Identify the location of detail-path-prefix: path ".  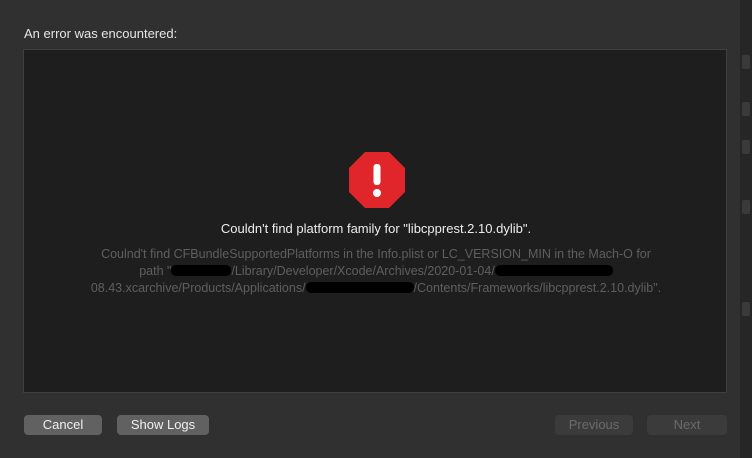
(155, 271).